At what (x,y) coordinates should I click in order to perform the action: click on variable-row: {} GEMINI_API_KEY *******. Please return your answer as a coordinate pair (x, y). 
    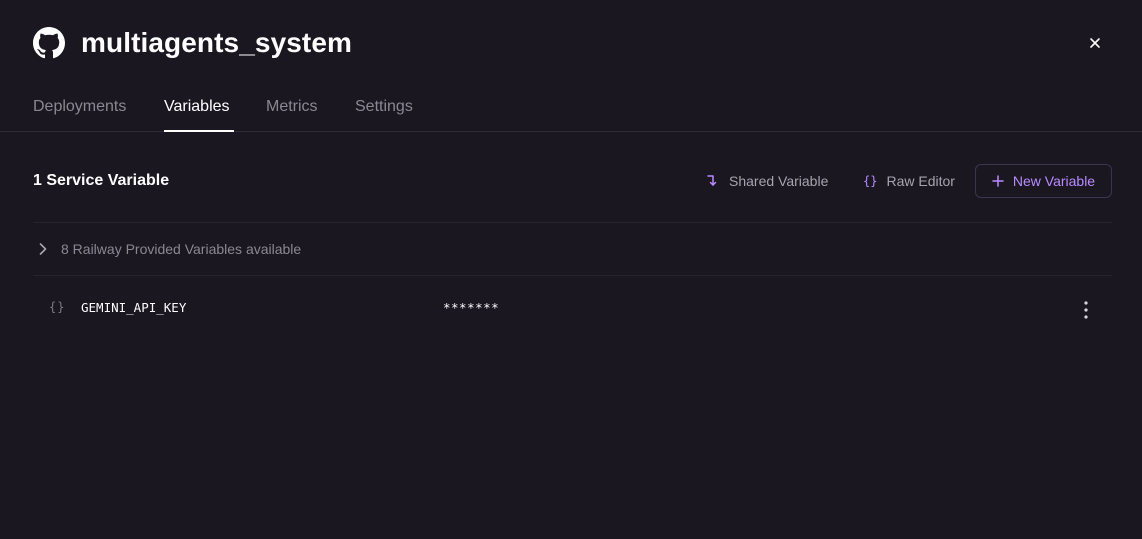
    Looking at the image, I should click on (572, 310).